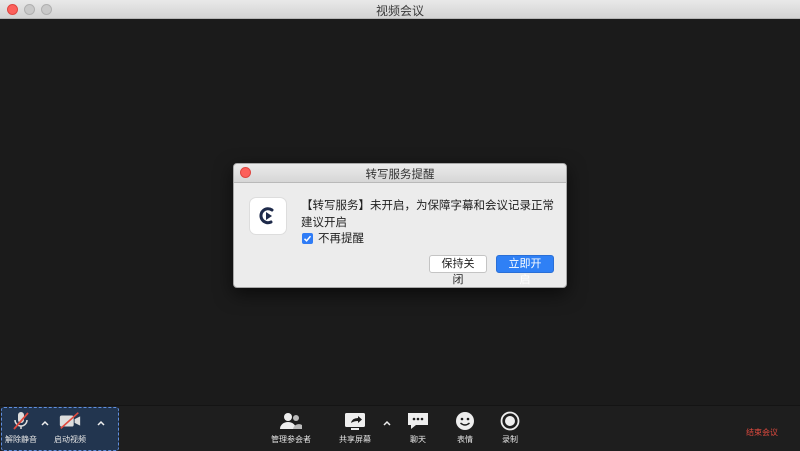  Describe the element at coordinates (427, 213) in the screenshot. I see `dialog-message: 【转写服务】未开启，为保障字幕和会议记录正常建议开启` at that location.